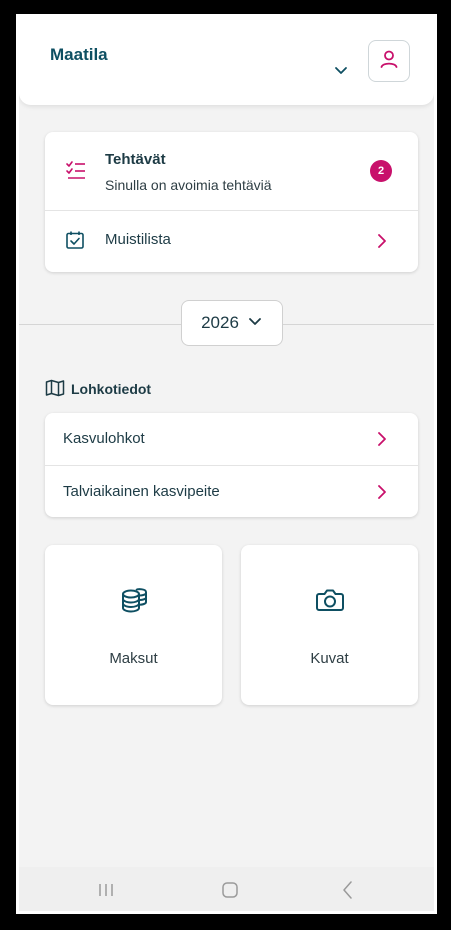  Describe the element at coordinates (111, 389) in the screenshot. I see `section-title: Lohkotiedot` at that location.